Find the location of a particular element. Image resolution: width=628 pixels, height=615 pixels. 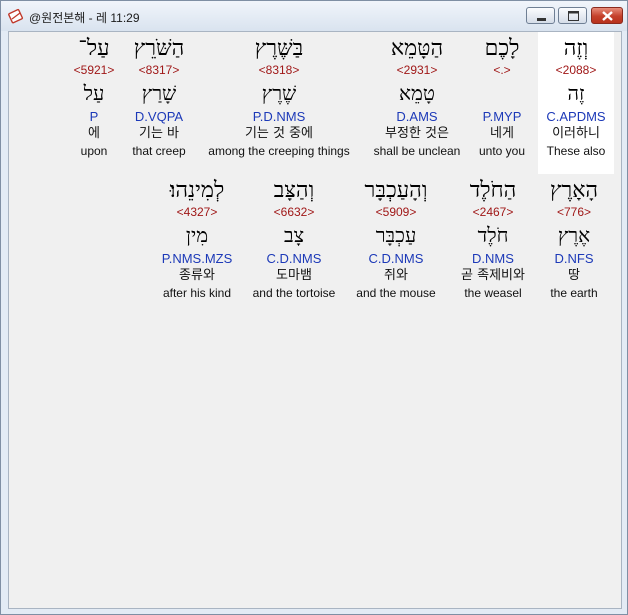

lemma: שֶׁרֶץ is located at coordinates (279, 93).